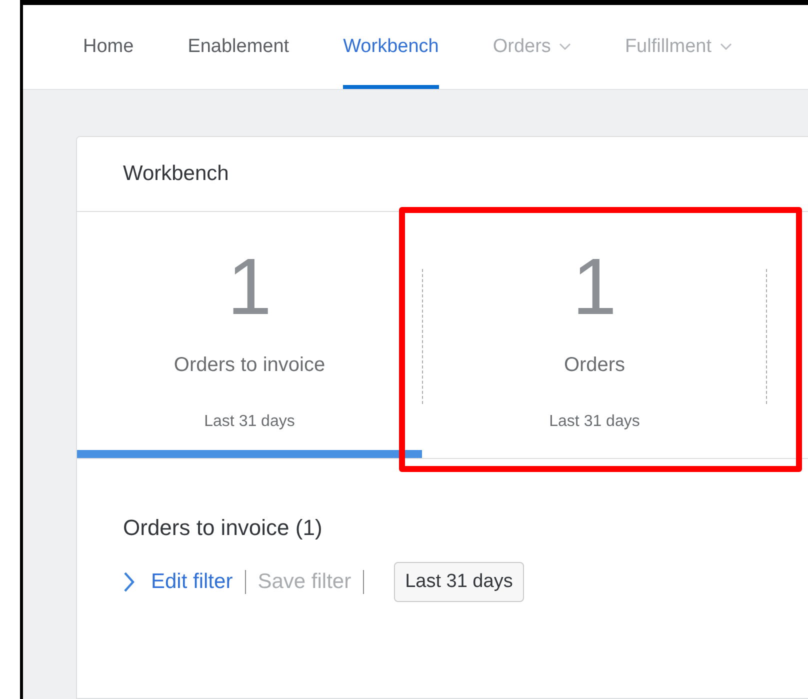 The height and width of the screenshot is (699, 808). I want to click on card-title: Workbench, so click(176, 174).